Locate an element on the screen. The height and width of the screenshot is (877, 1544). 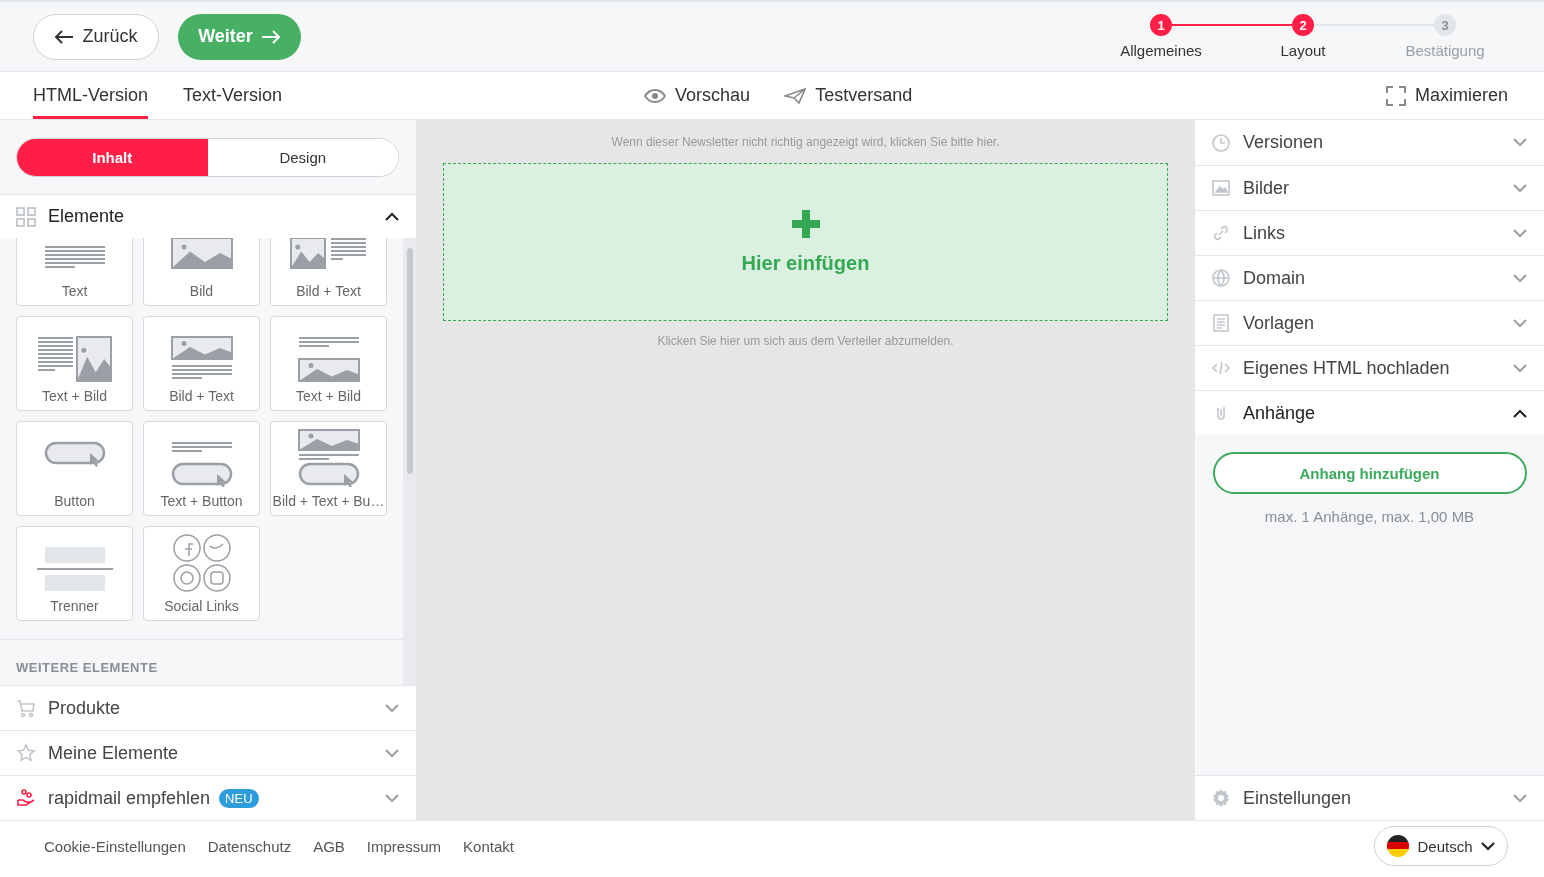
preview-button: Vorschau is located at coordinates (697, 95).